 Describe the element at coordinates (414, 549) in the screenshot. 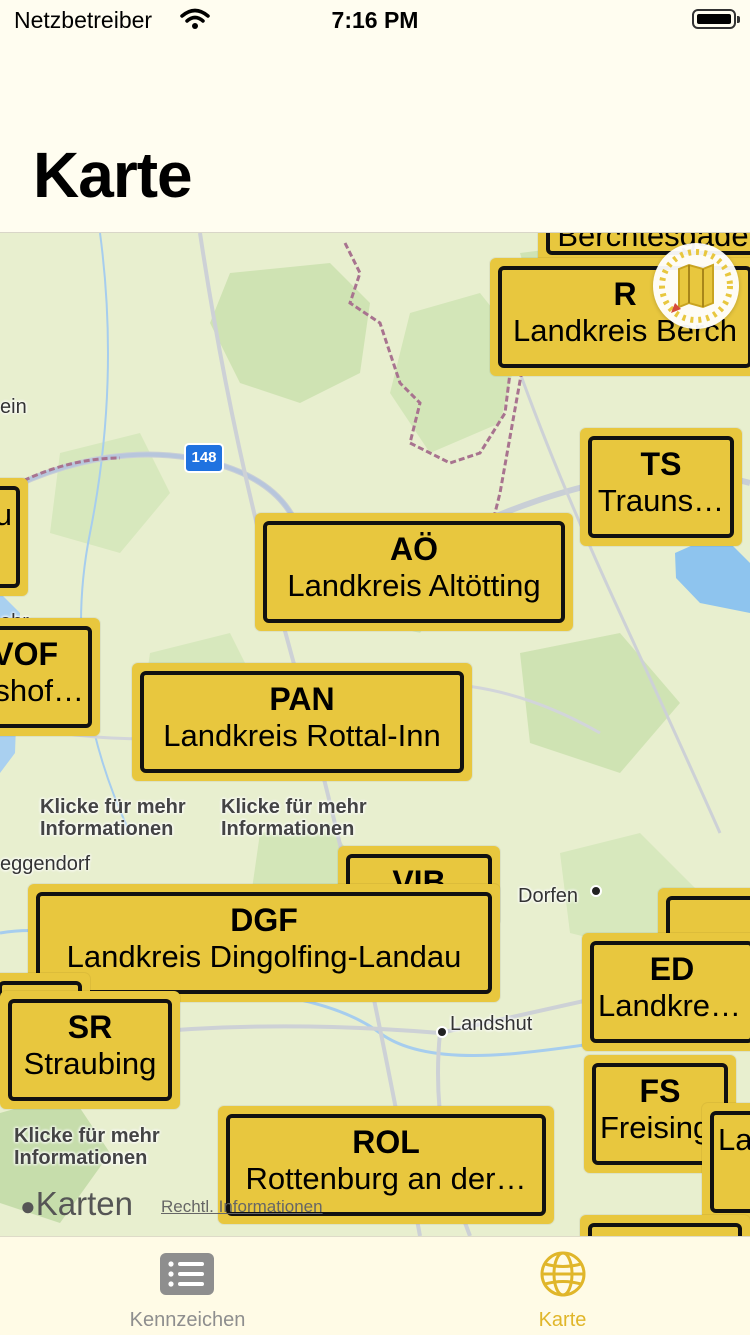

I see `plate-code: AÖ` at that location.